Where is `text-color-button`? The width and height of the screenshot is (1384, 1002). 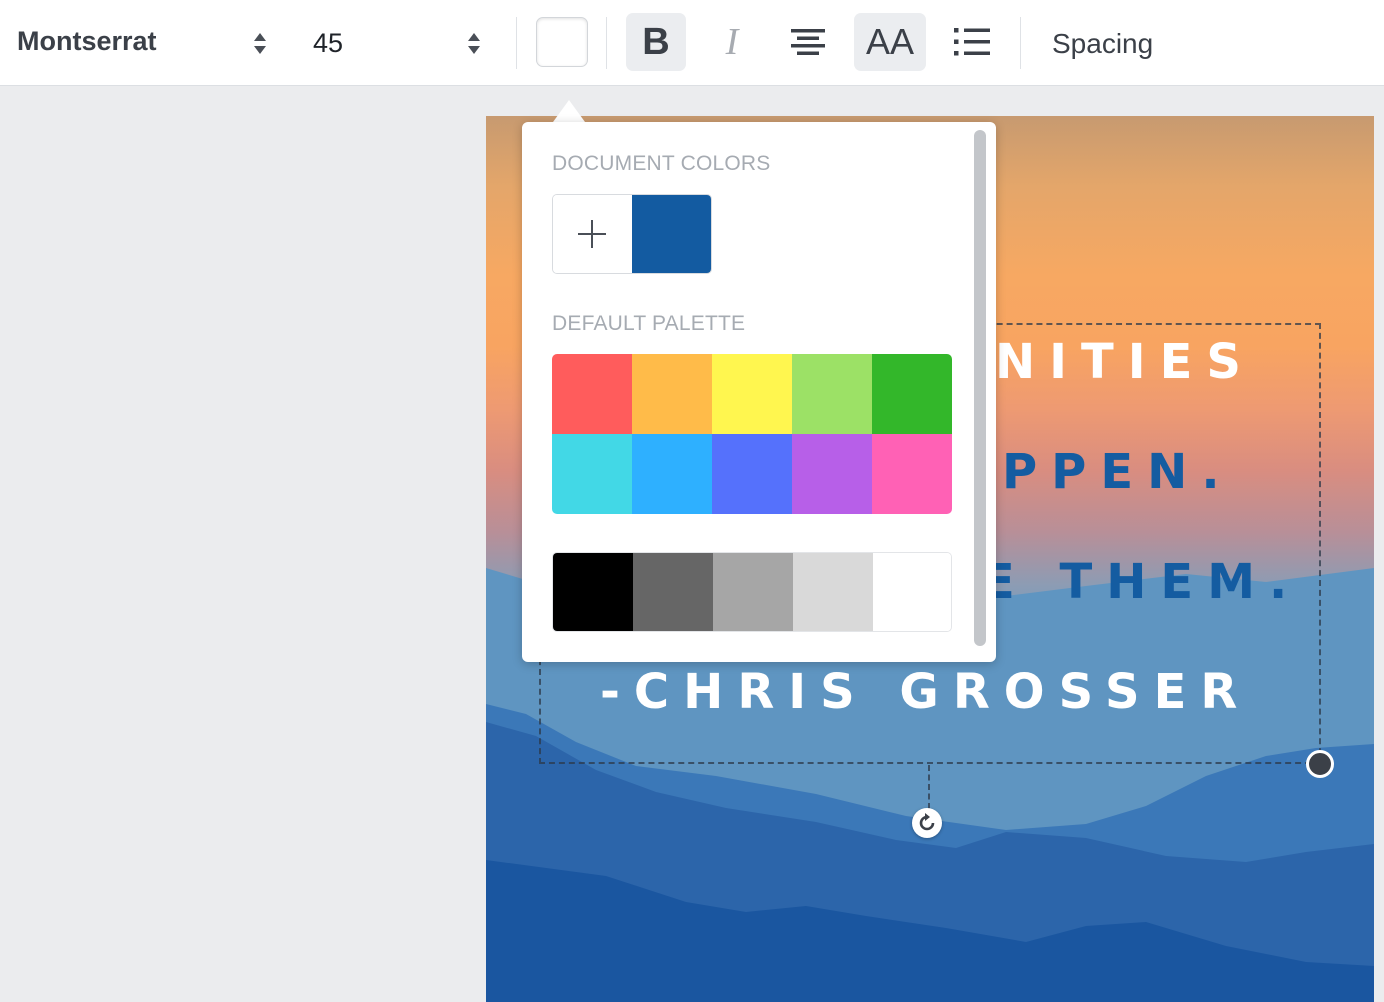
text-color-button is located at coordinates (562, 42).